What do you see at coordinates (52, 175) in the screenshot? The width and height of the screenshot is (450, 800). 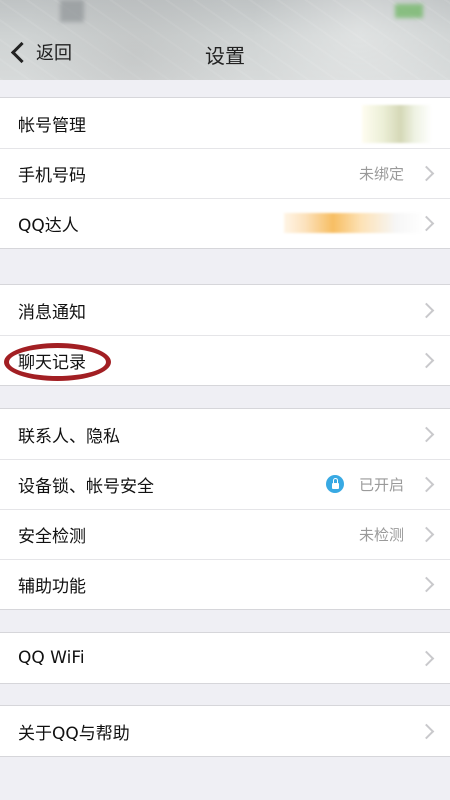 I see `settings-item-label: 手机号码` at bounding box center [52, 175].